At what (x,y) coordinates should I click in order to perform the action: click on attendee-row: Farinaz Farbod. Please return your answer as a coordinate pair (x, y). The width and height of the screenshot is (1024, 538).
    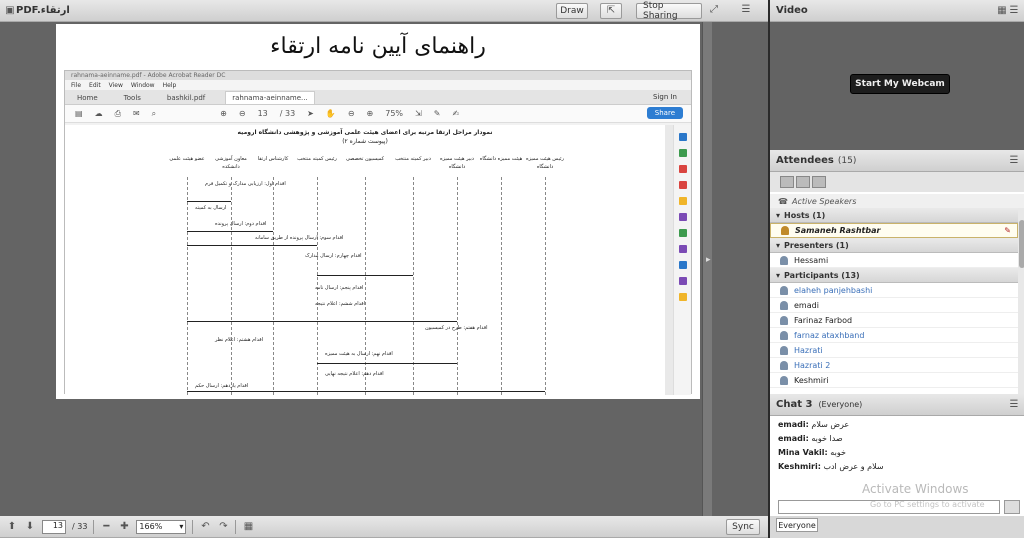
    Looking at the image, I should click on (894, 320).